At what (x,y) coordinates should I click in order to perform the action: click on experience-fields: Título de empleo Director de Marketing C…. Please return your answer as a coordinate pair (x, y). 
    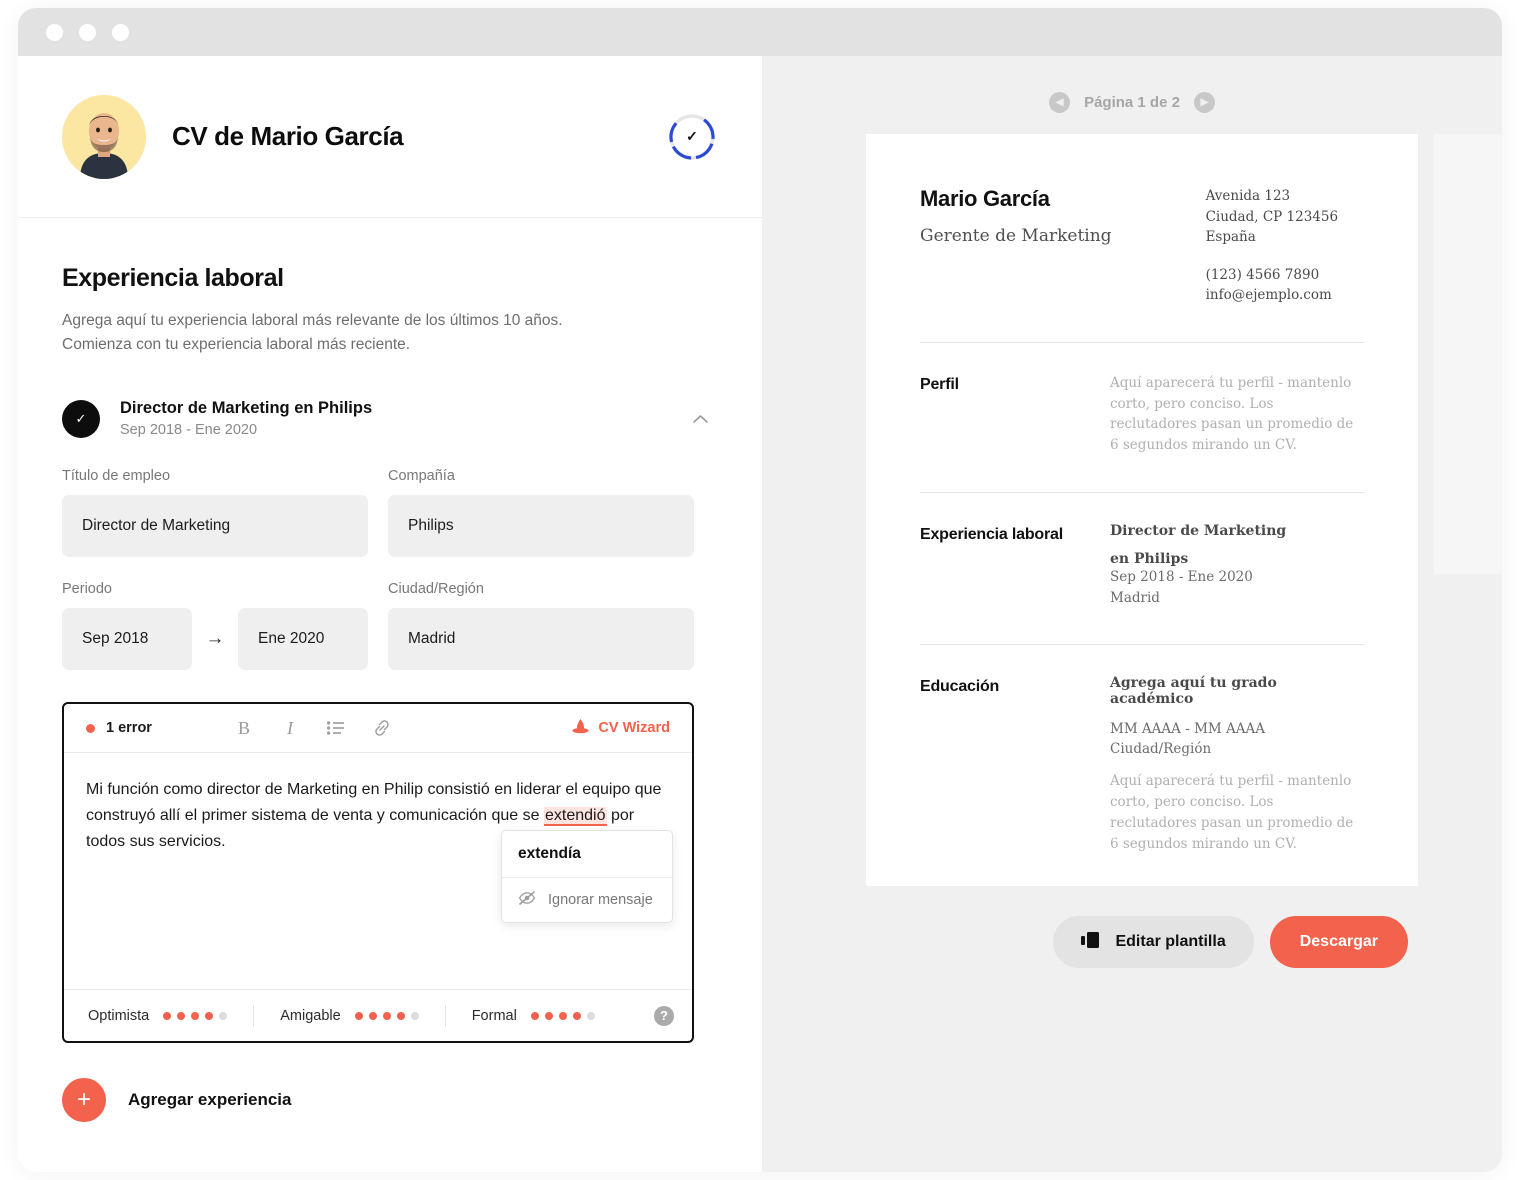
    Looking at the image, I should click on (389, 581).